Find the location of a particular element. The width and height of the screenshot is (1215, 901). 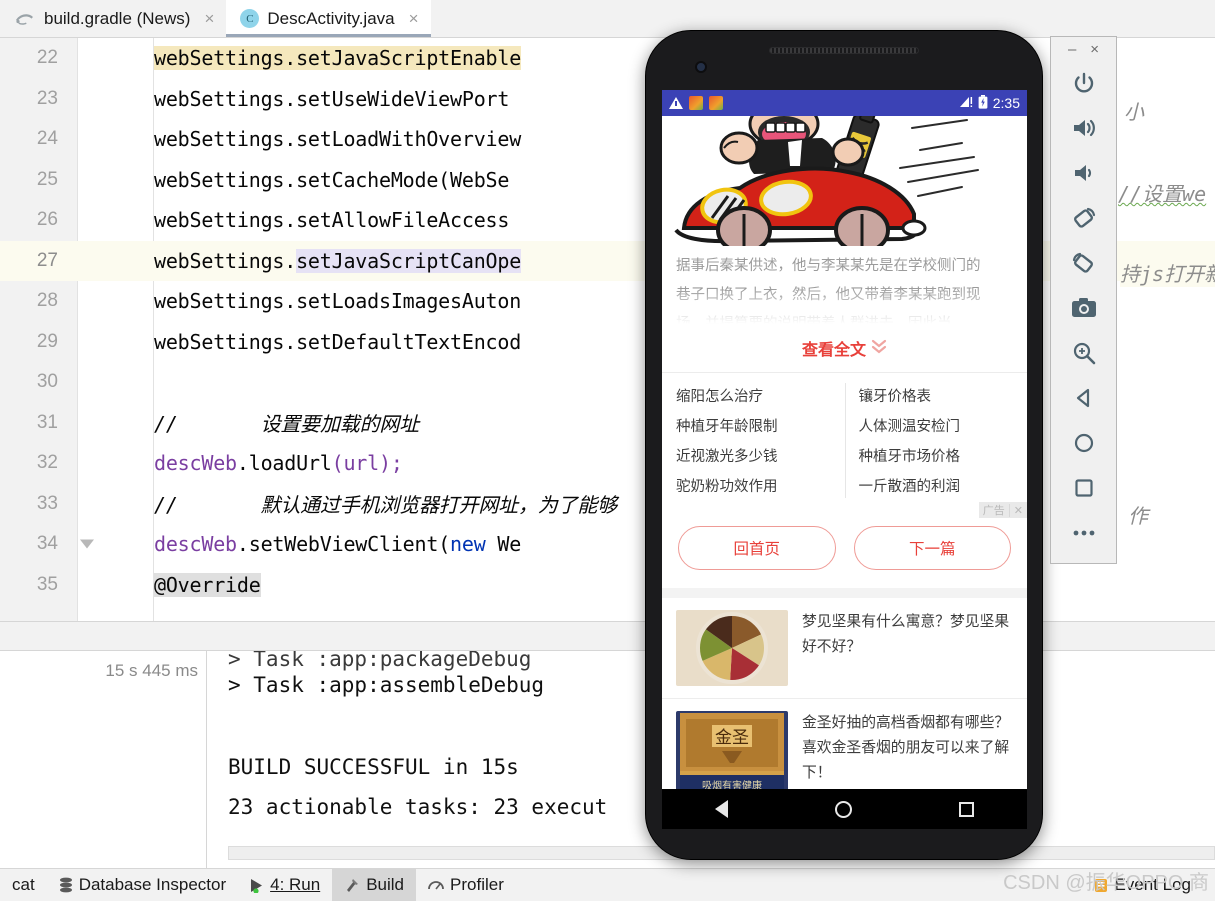

more-icon is located at coordinates (1083, 532).